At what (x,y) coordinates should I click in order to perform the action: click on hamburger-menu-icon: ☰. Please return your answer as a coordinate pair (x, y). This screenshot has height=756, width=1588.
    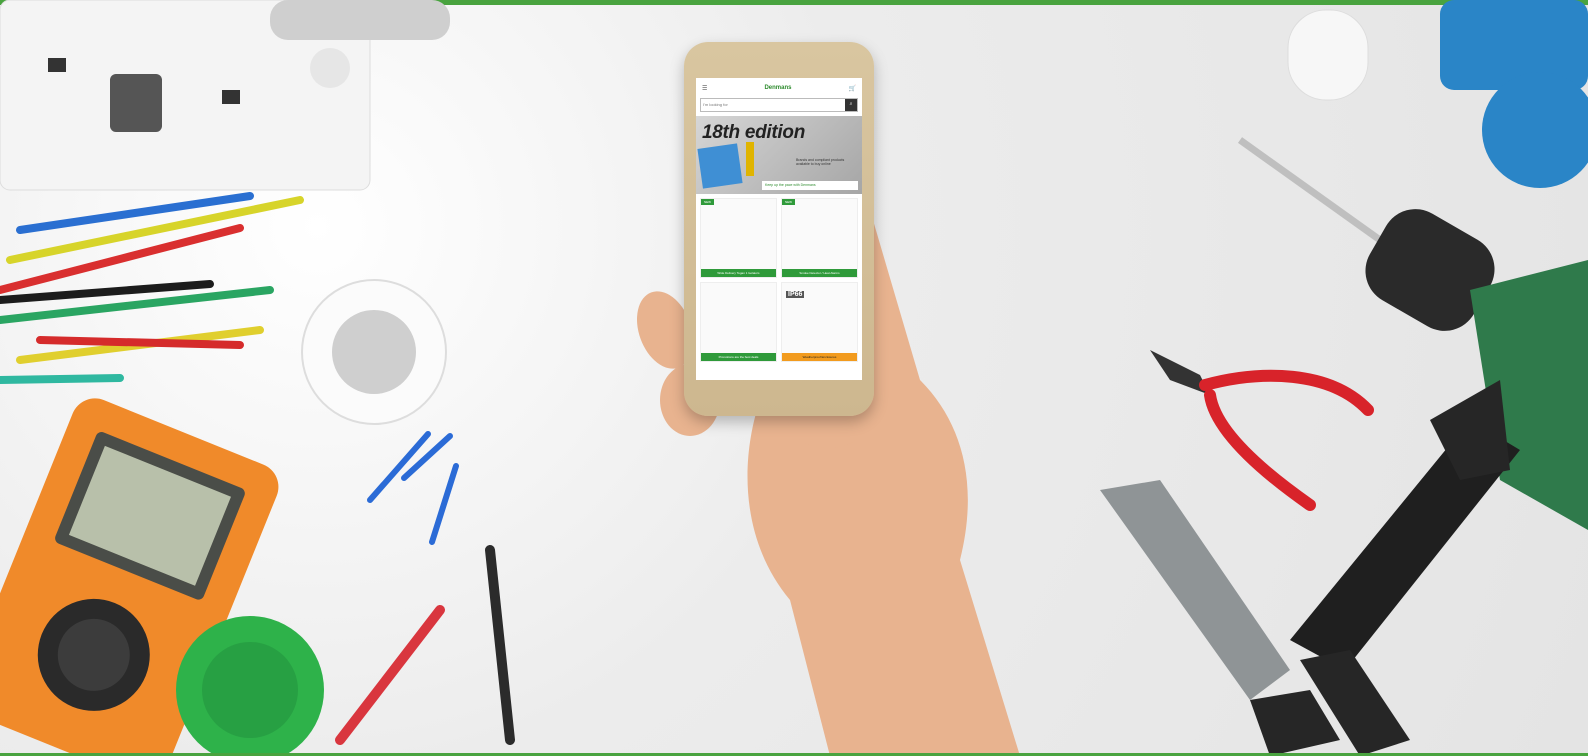
    Looking at the image, I should click on (704, 88).